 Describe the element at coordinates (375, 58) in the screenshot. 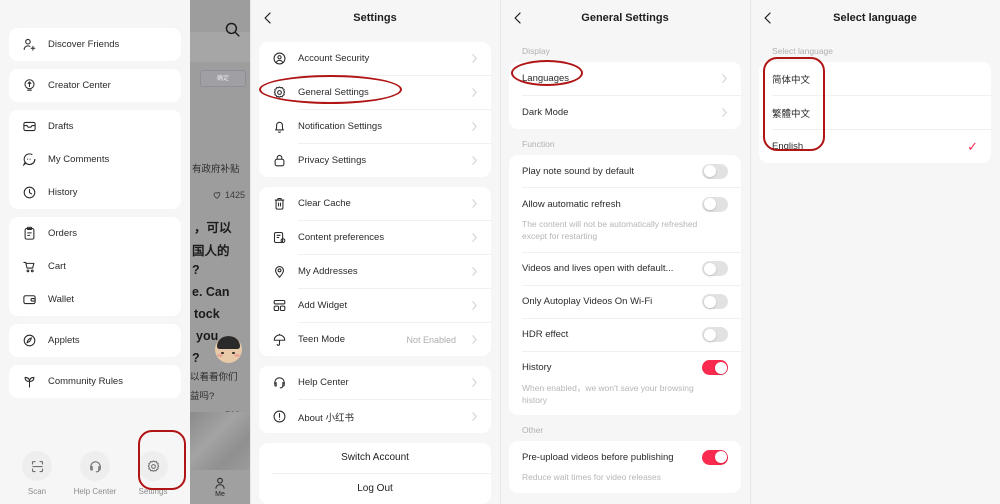

I see `settings-row-account-security: Account Security` at that location.